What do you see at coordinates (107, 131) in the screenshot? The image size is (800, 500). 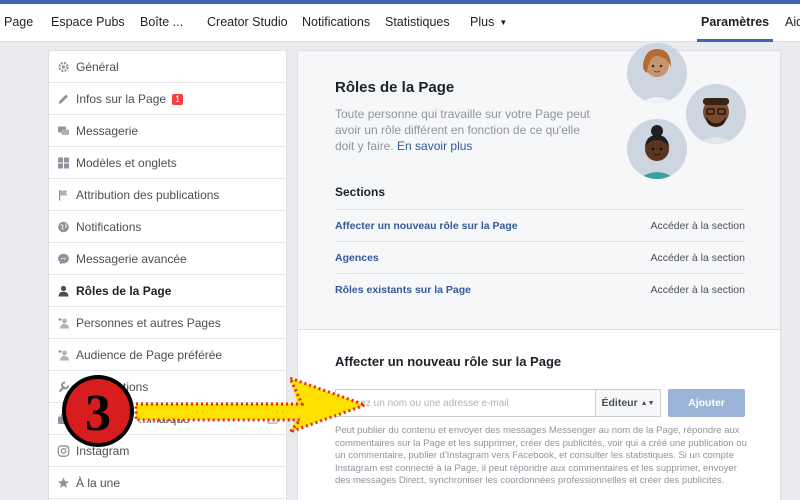 I see `sidebar-item-label: Messagerie` at bounding box center [107, 131].